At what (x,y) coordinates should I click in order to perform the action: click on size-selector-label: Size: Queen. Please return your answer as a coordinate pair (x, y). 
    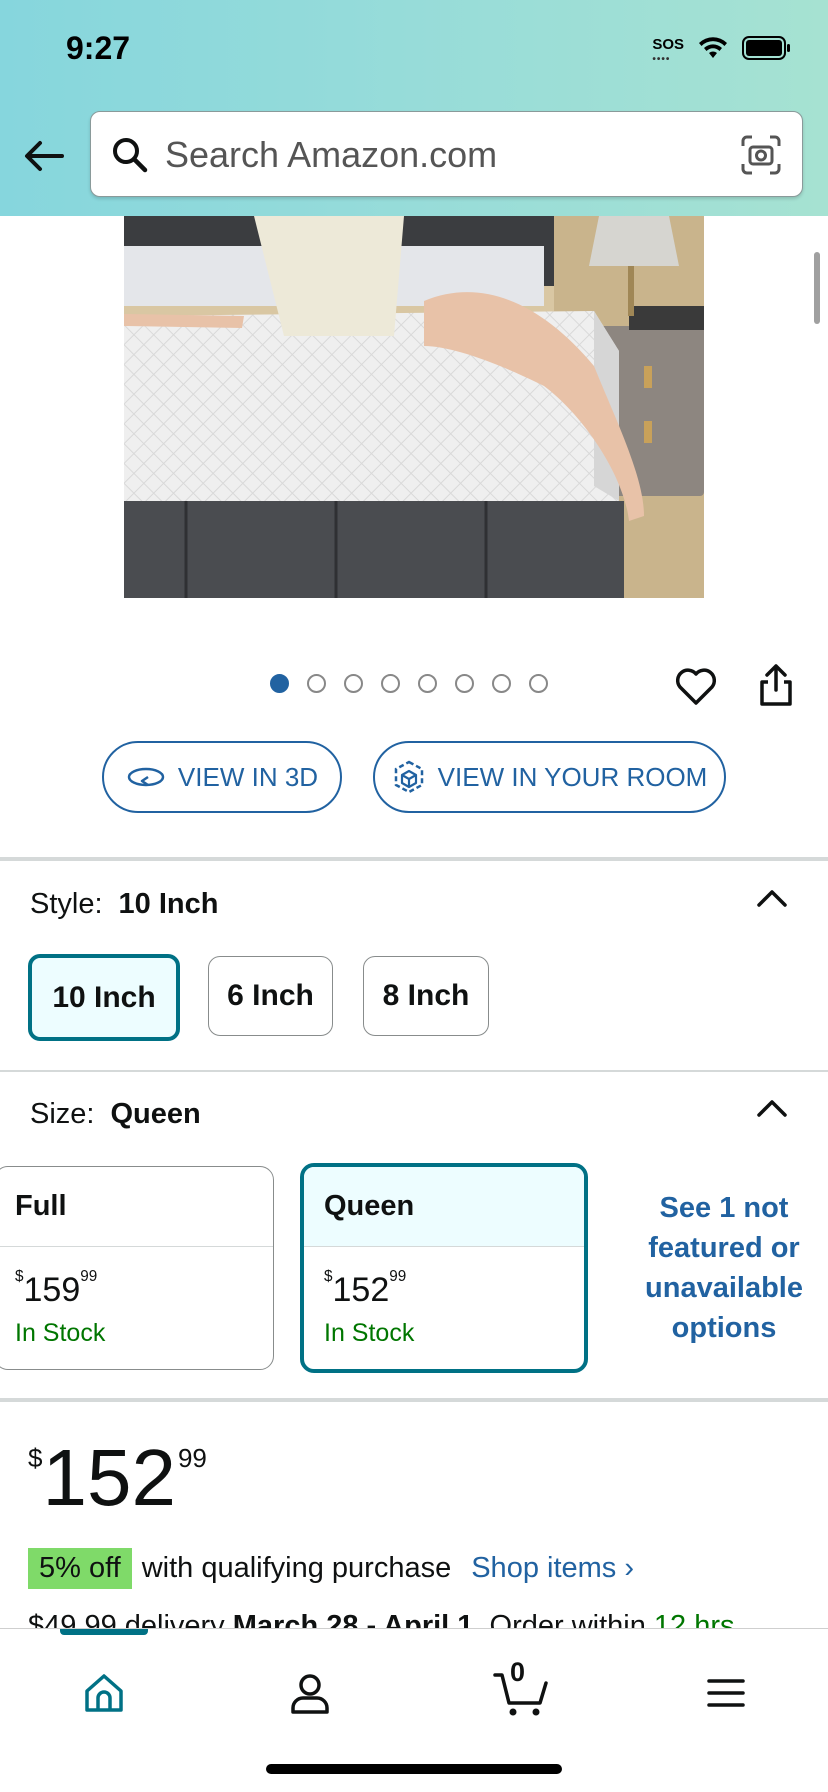
    Looking at the image, I should click on (115, 1114).